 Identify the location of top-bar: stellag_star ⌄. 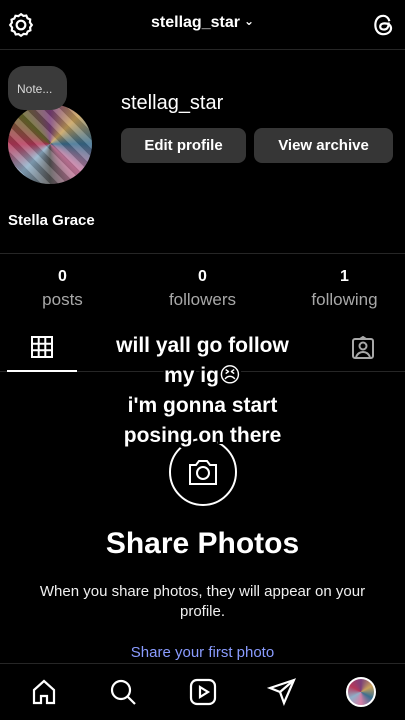
(202, 25).